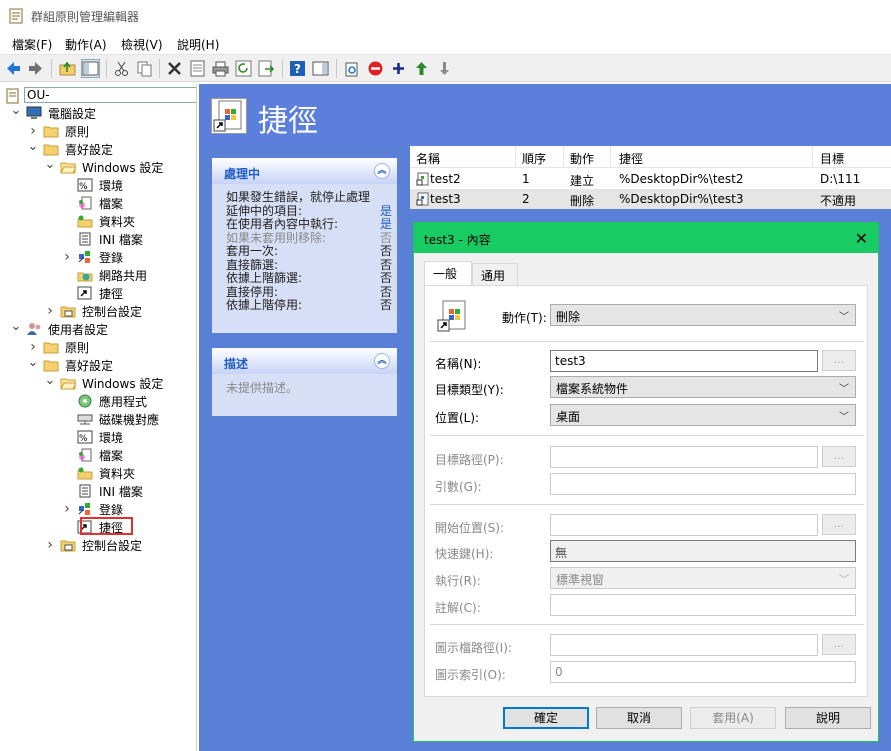  I want to click on tree-item: ⌄ 使用者設定, so click(59, 328).